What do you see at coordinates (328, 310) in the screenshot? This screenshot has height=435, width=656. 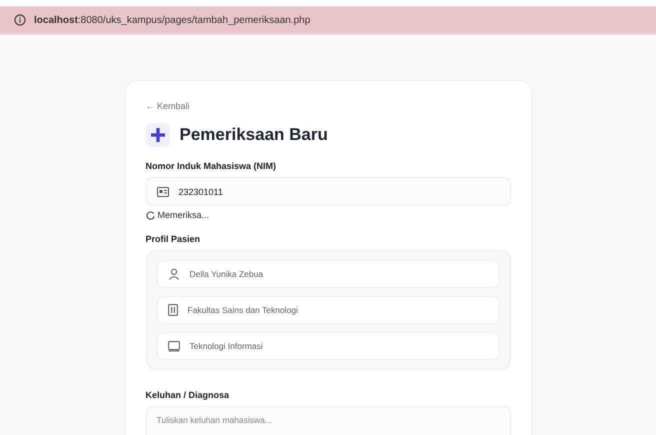 I see `profile-field: Fakultas Sains dan Teknologi` at bounding box center [328, 310].